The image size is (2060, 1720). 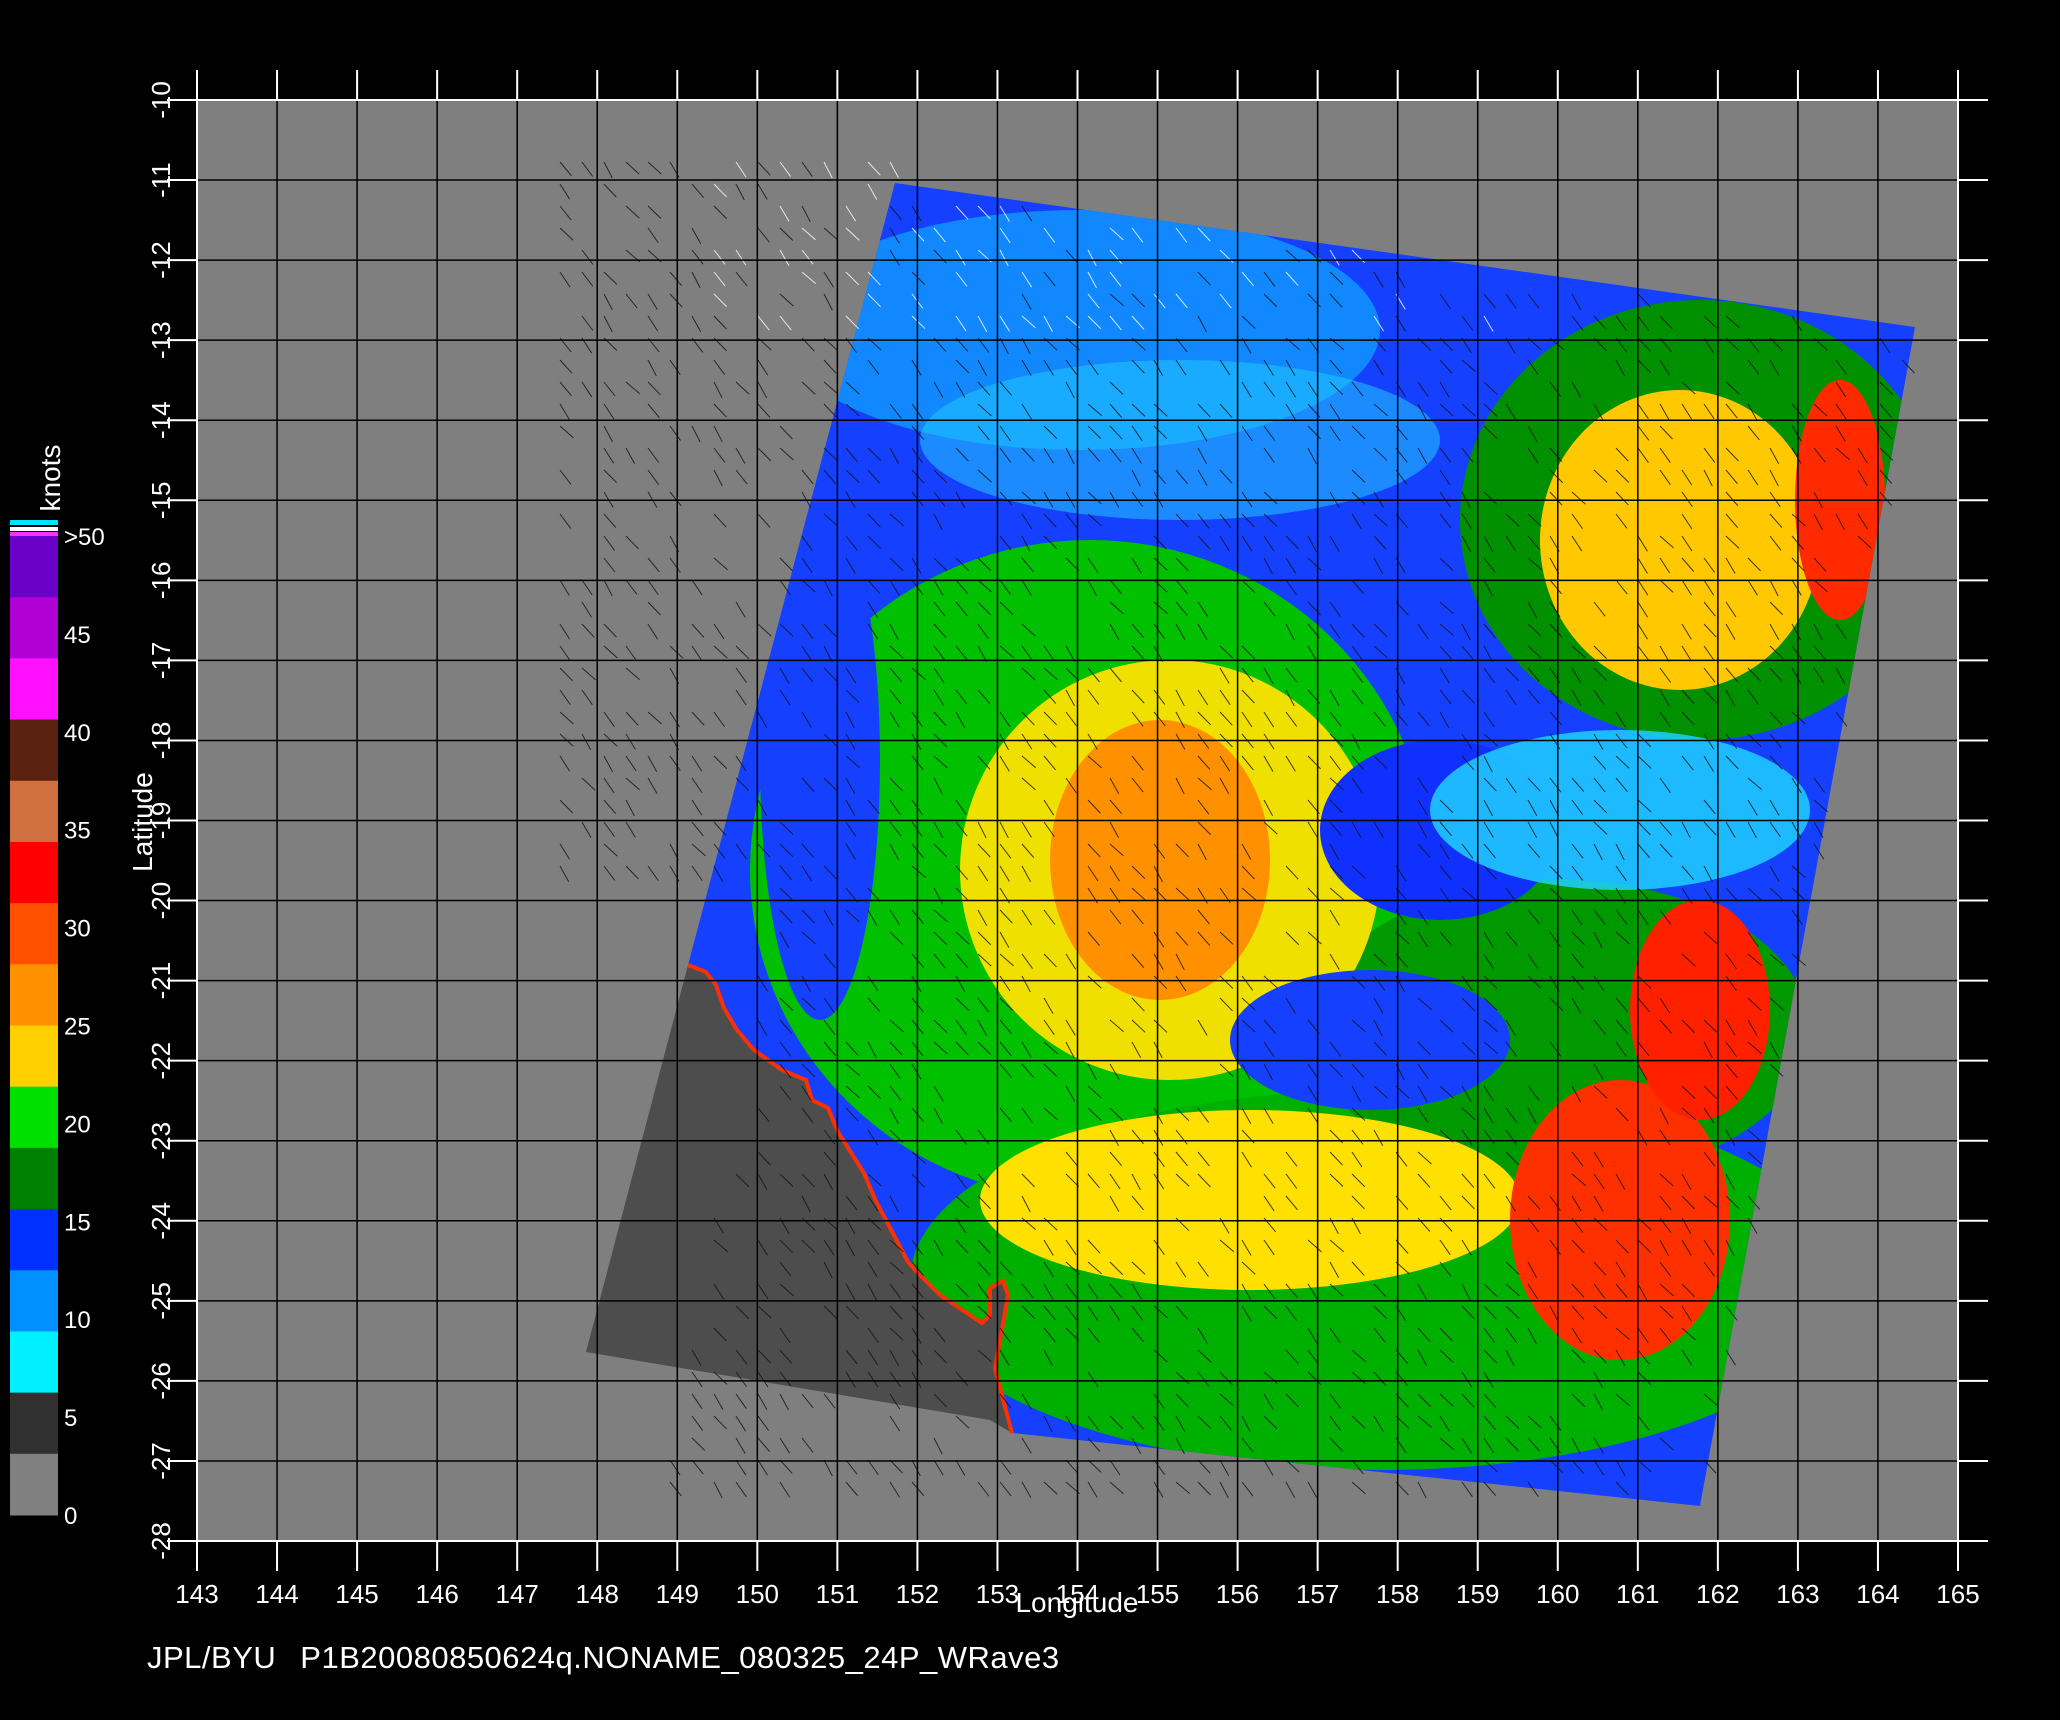 I want to click on lon-tick-label: 164, so click(x=1877, y=1594).